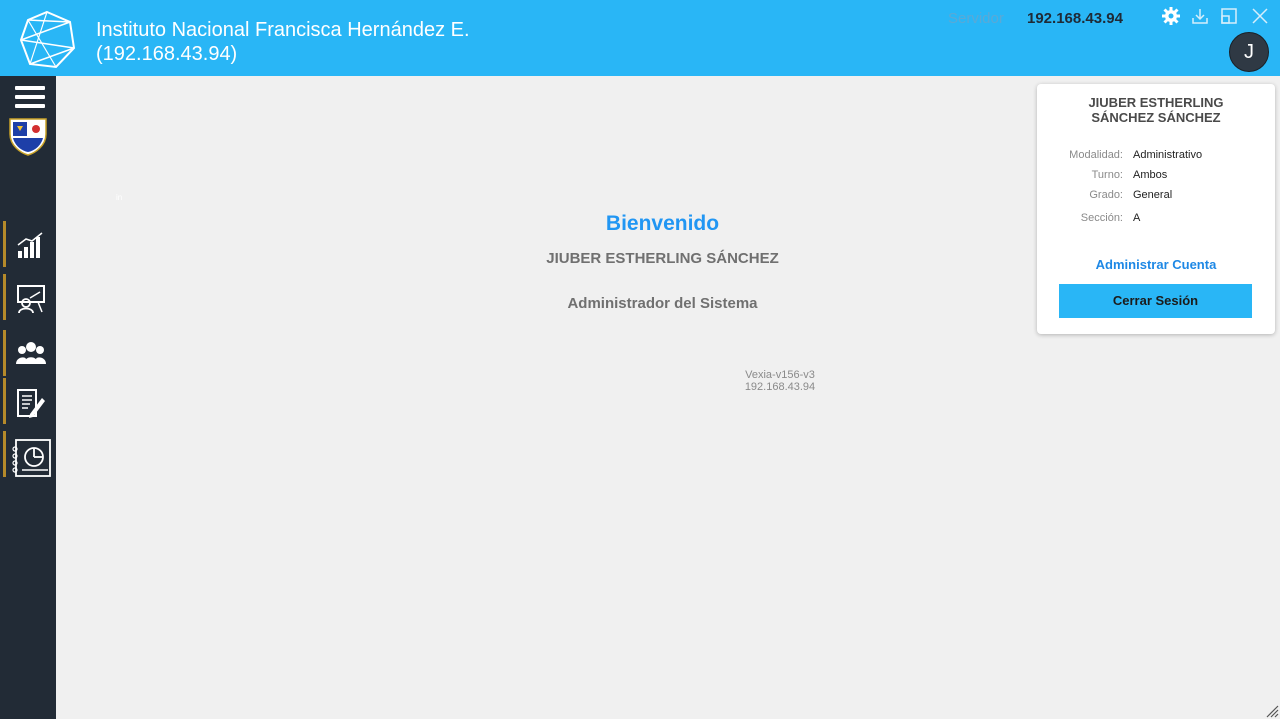 Image resolution: width=1280 pixels, height=719 pixels. What do you see at coordinates (662, 223) in the screenshot?
I see `welcome-heading: Bienvenido` at bounding box center [662, 223].